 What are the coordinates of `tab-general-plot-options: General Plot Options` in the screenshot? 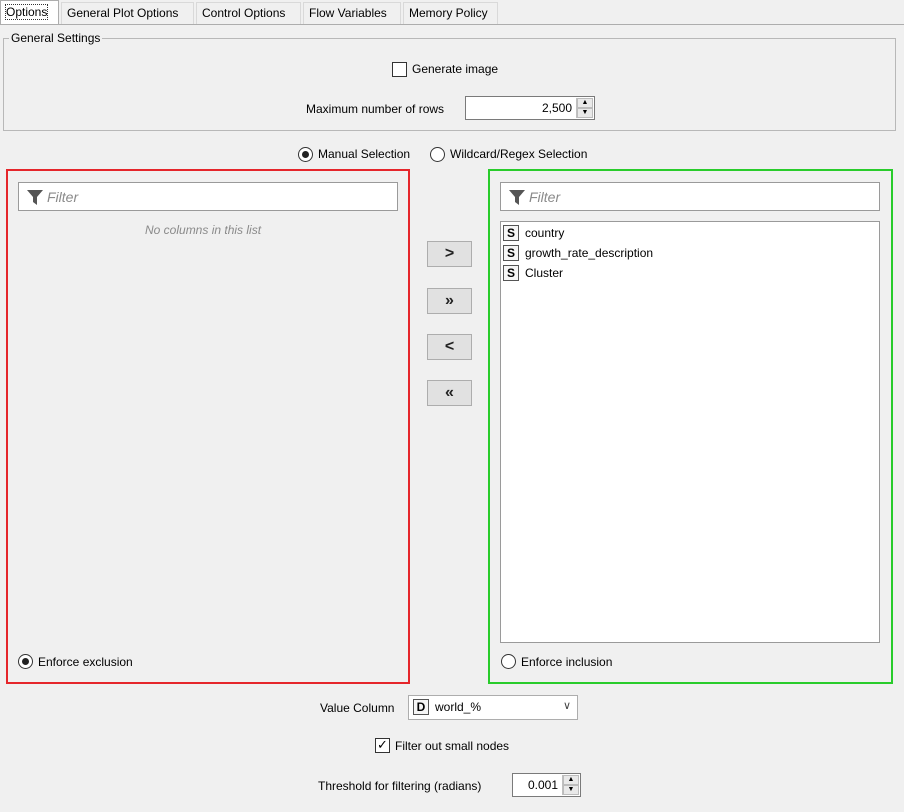 It's located at (127, 13).